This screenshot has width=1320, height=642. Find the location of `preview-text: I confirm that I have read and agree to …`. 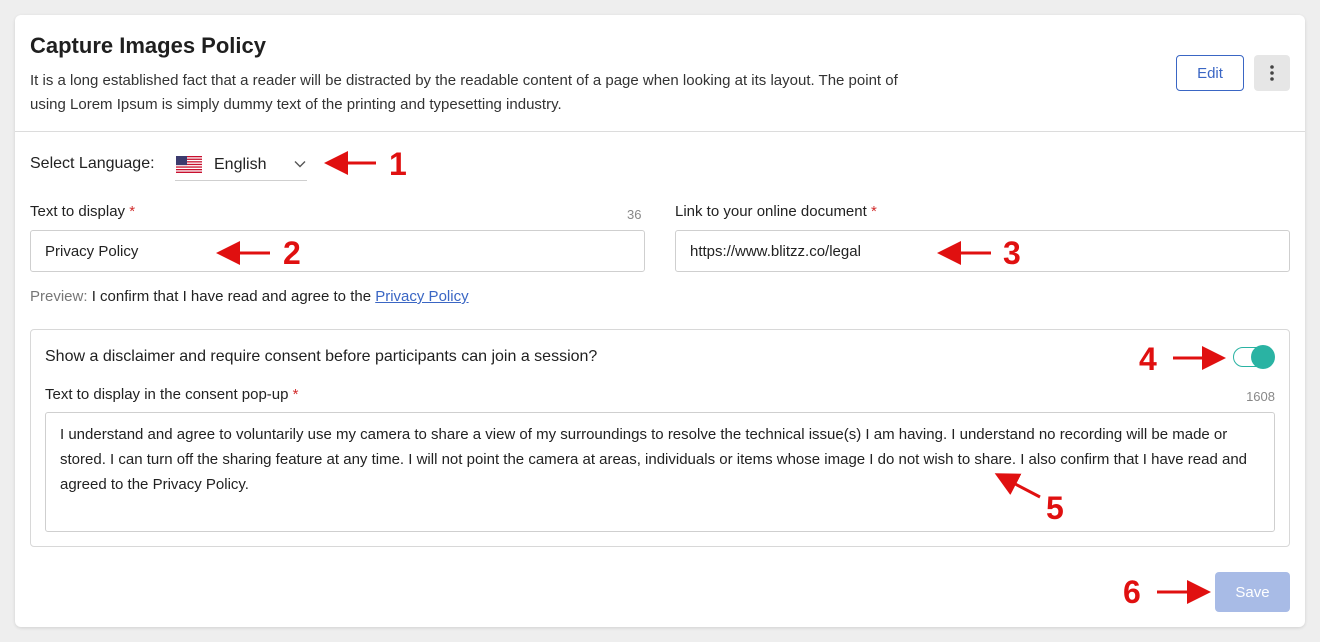

preview-text: I confirm that I have read and agree to … is located at coordinates (231, 296).